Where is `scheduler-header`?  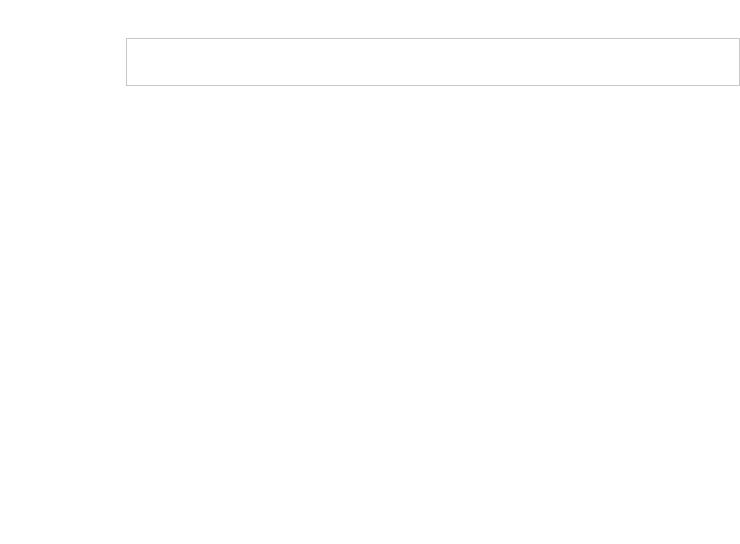 scheduler-header is located at coordinates (370, 62).